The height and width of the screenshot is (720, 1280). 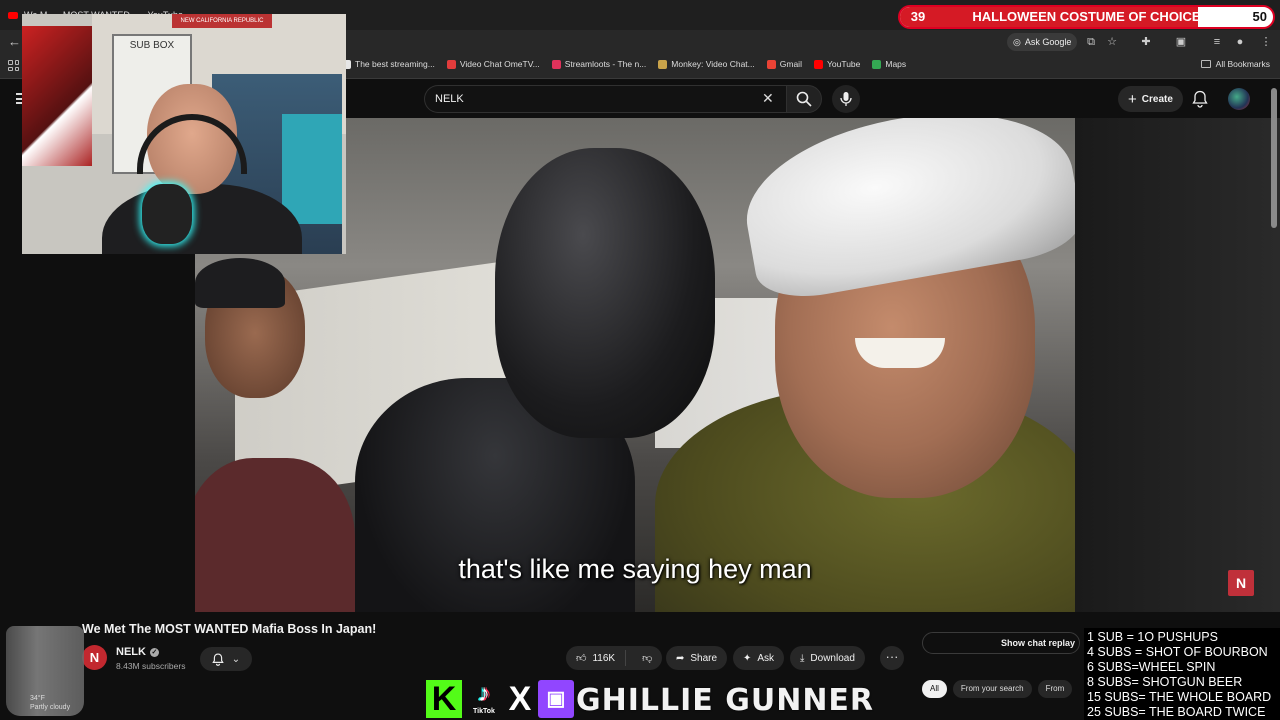 I want to click on search-icon, so click(x=804, y=99).